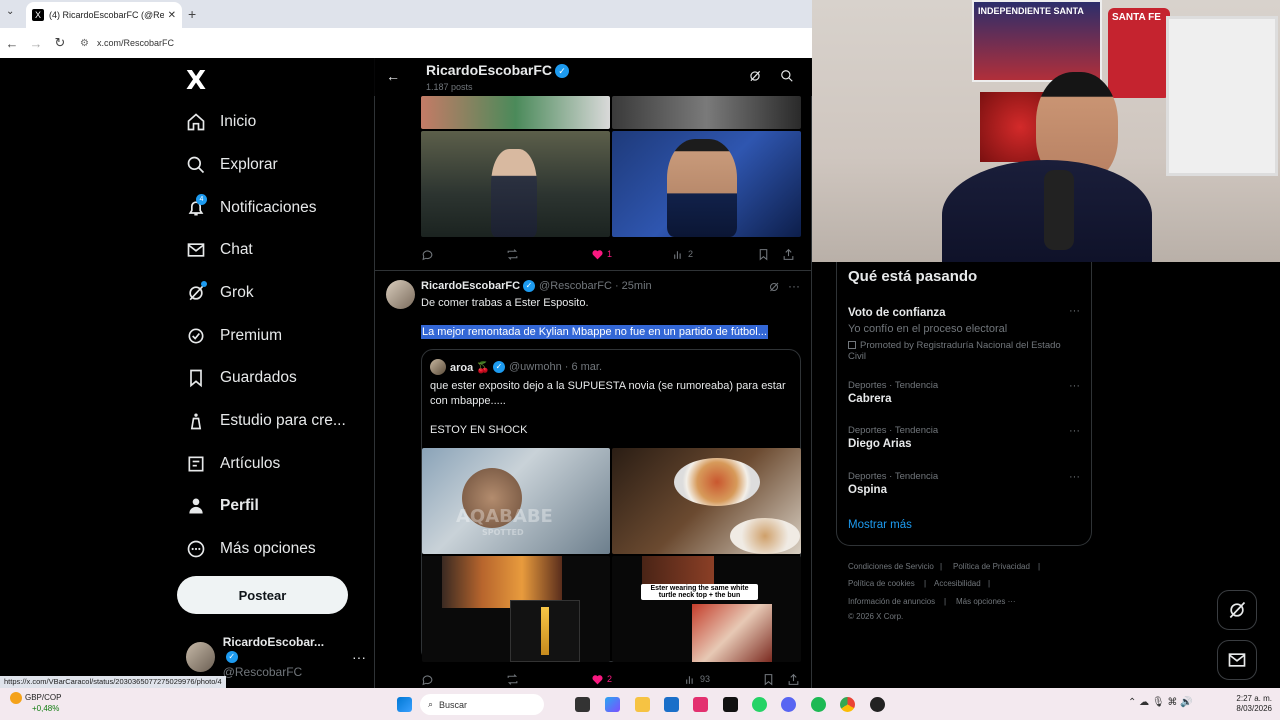 This screenshot has width=1280, height=720. I want to click on chrome-icon, so click(847, 704).